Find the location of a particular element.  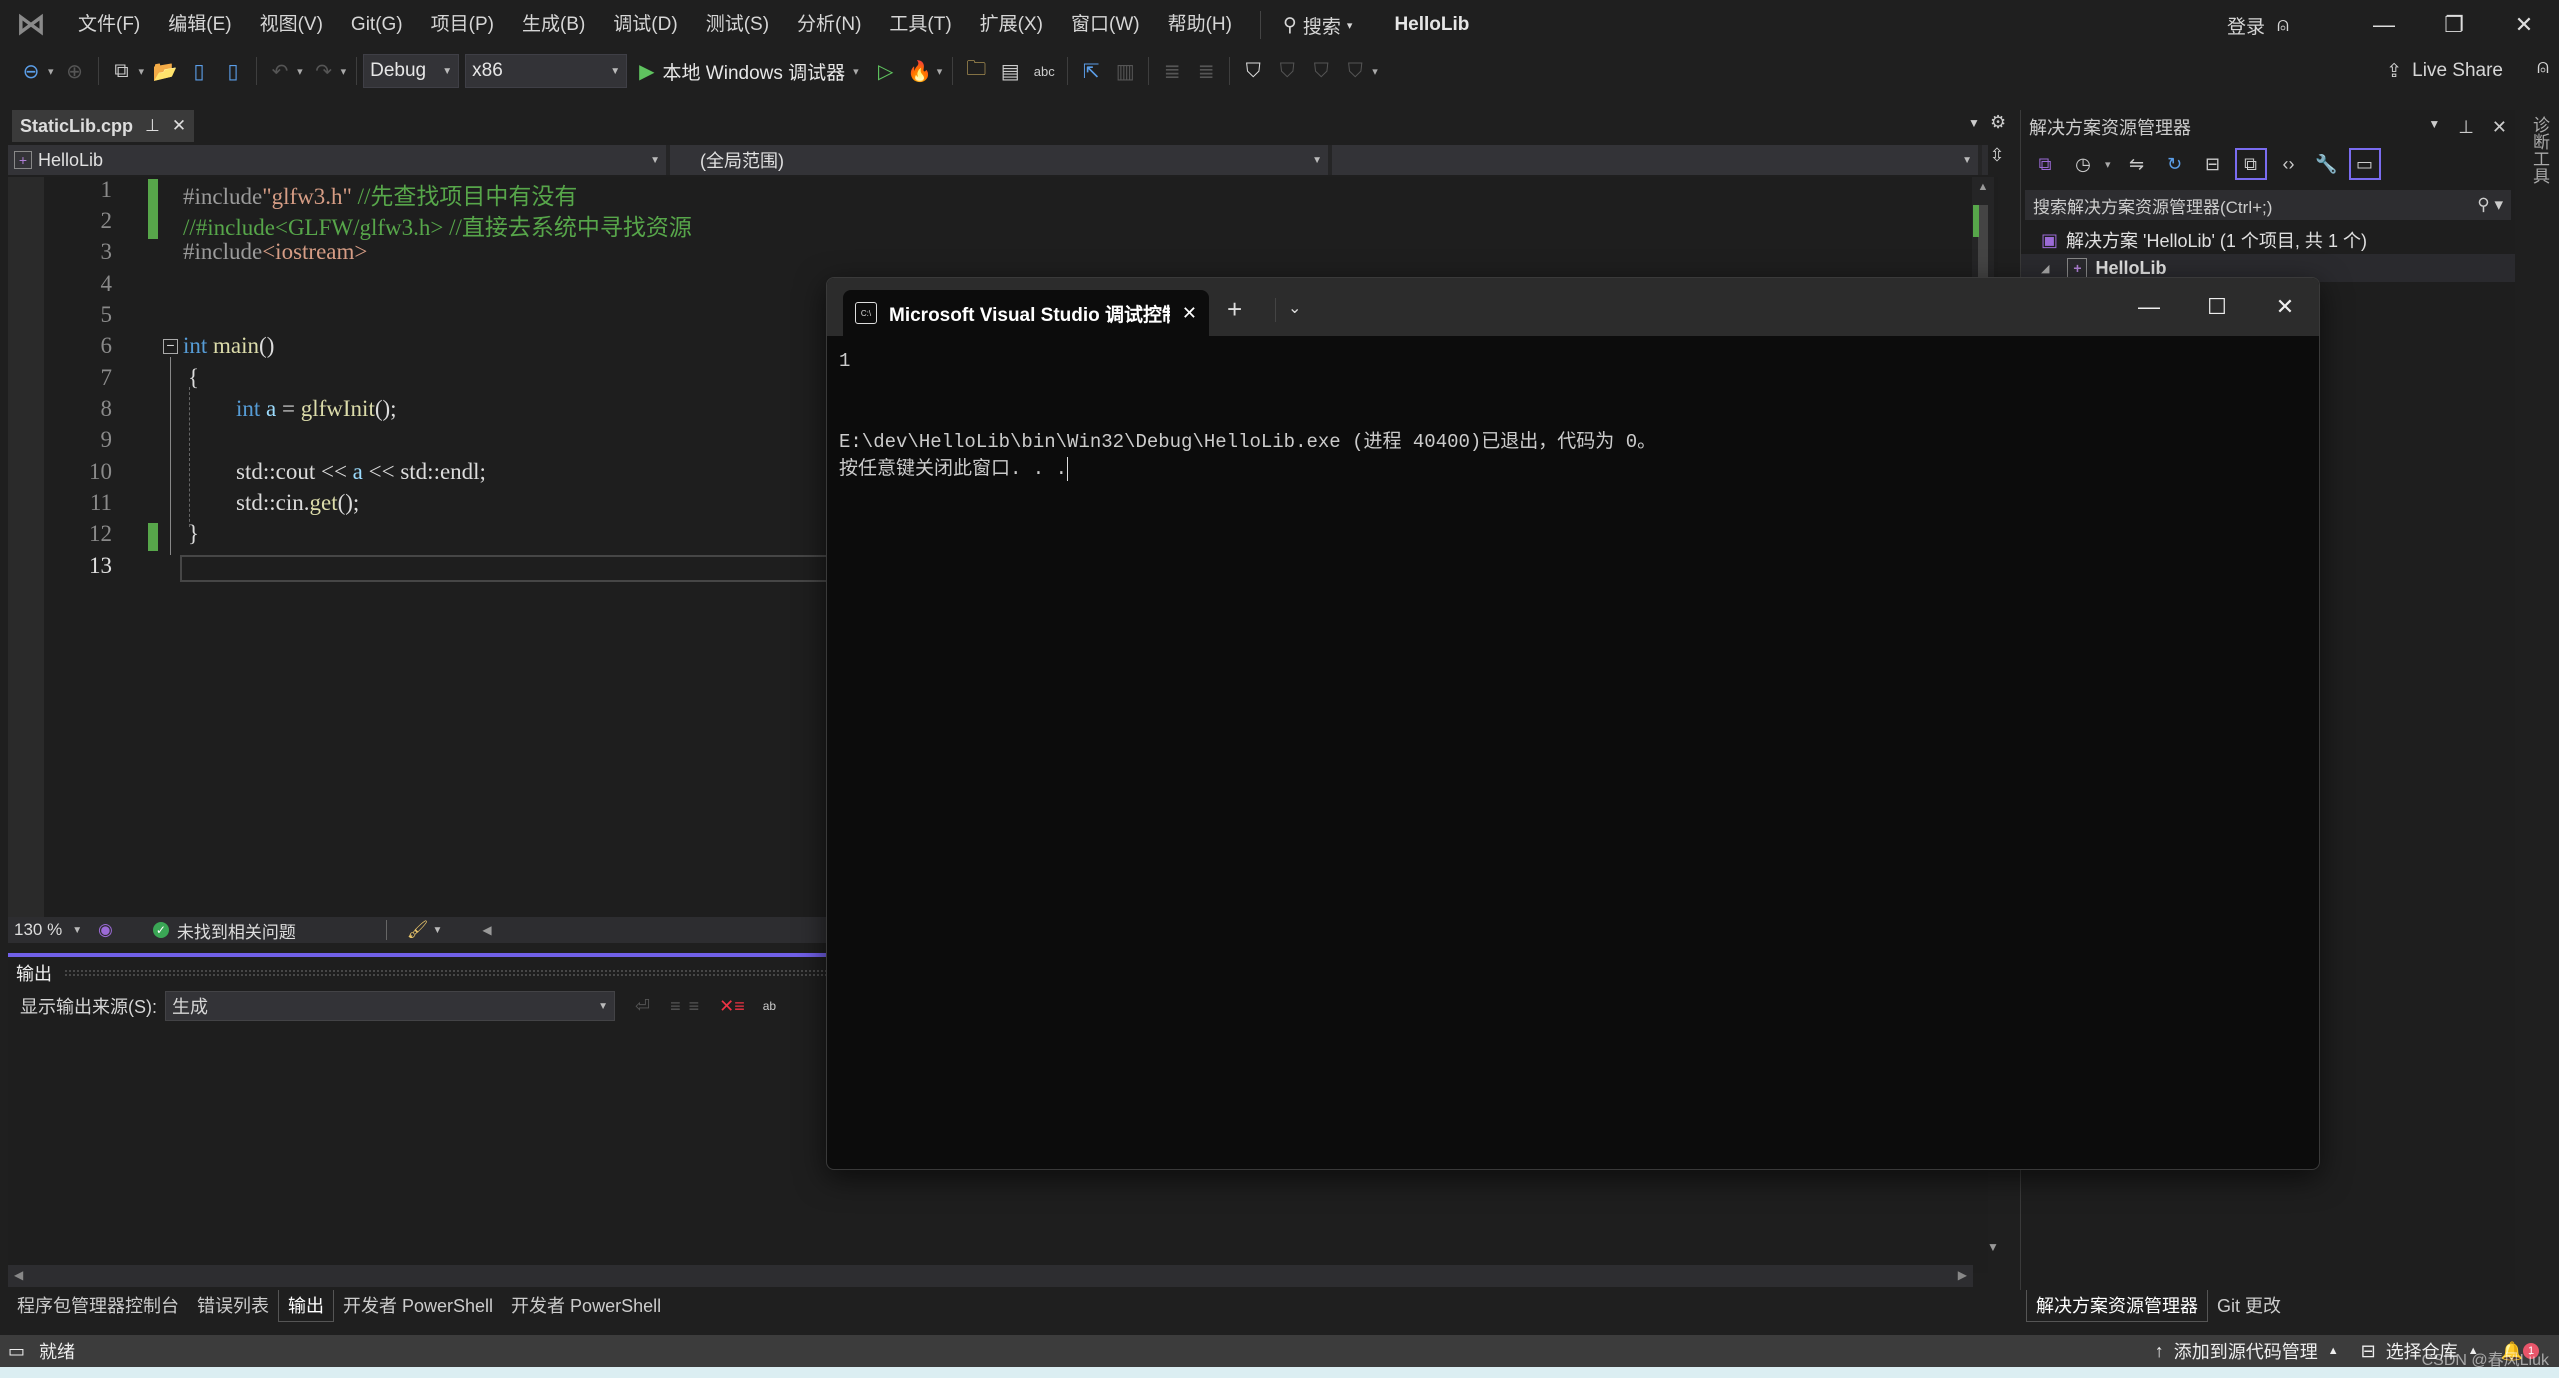

menu-git: Git(G) is located at coordinates (377, 25).